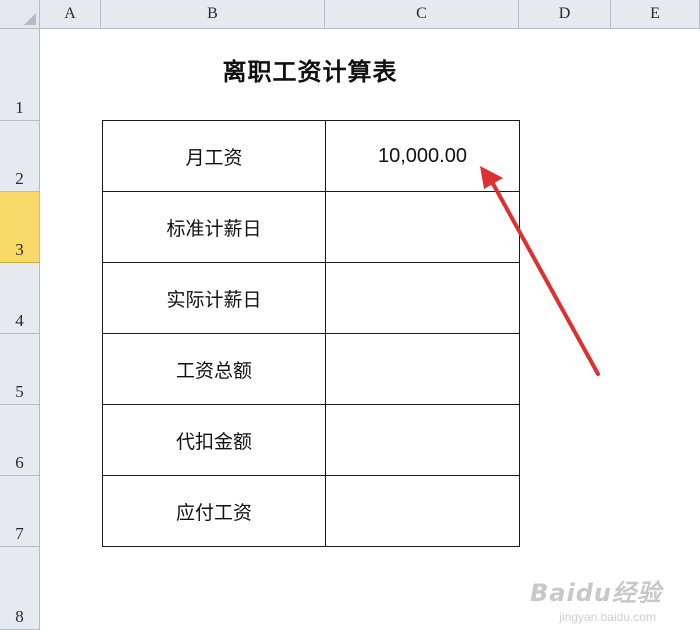 Image resolution: width=700 pixels, height=630 pixels. Describe the element at coordinates (214, 369) in the screenshot. I see `cell-label: 工资总额` at that location.